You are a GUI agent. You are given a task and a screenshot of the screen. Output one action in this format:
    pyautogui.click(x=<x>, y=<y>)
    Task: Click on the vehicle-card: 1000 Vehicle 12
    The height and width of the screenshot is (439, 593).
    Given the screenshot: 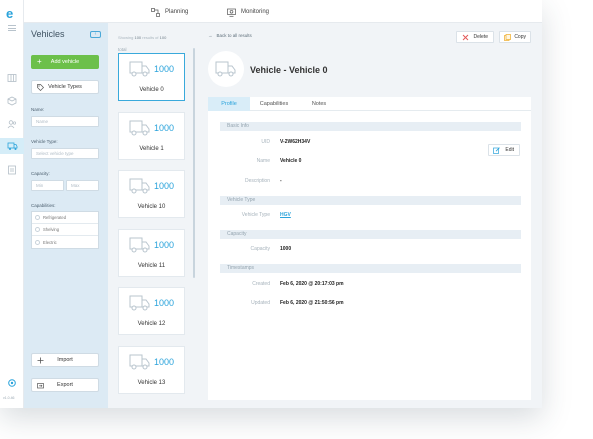 What is the action you would take?
    pyautogui.click(x=151, y=311)
    